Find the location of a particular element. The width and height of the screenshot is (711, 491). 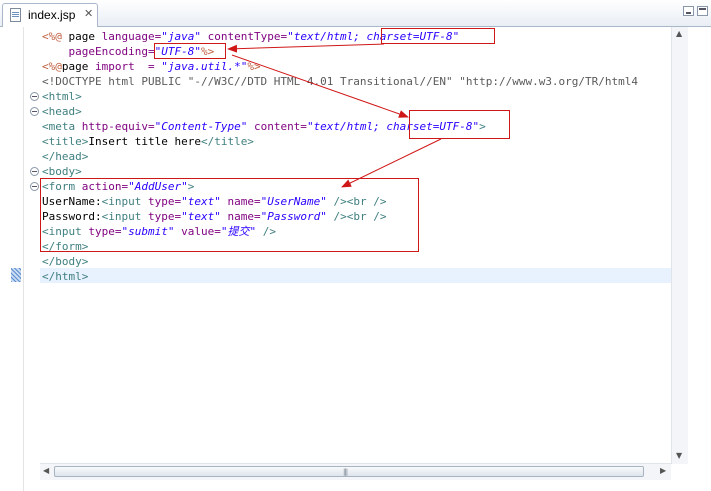

annotation-arrows is located at coordinates (334, 115).